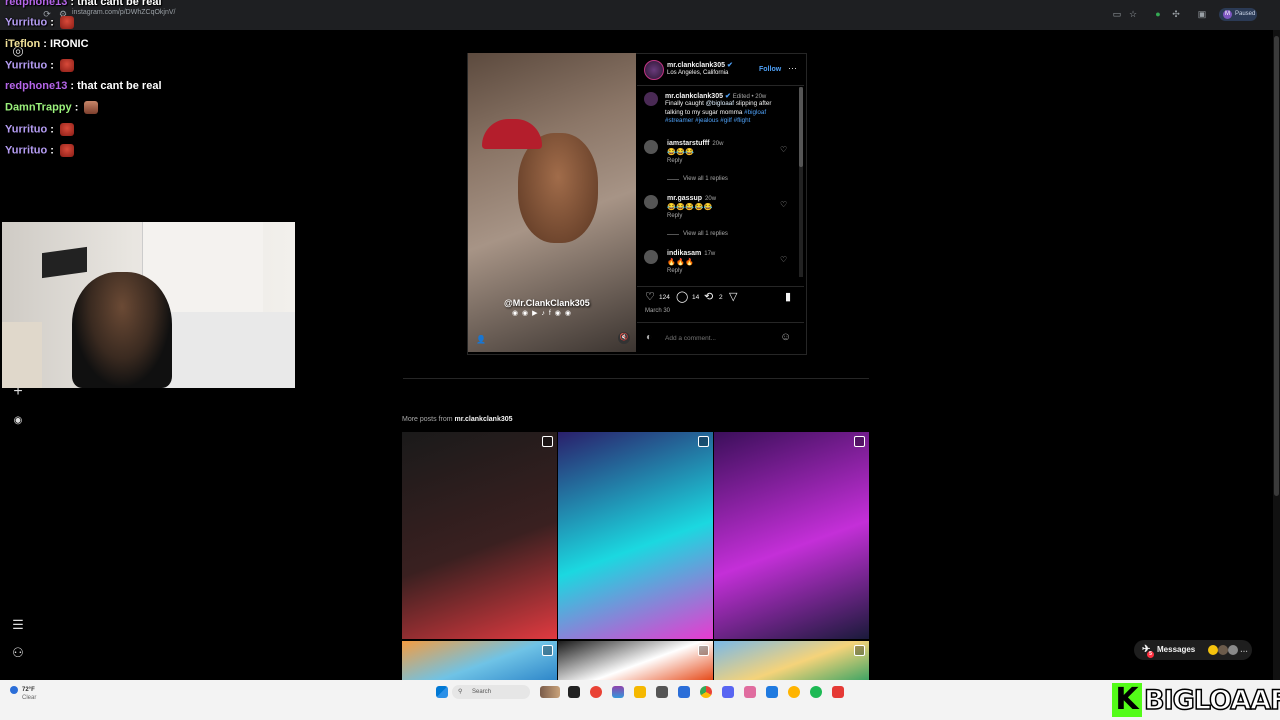  I want to click on discord-icon, so click(728, 692).